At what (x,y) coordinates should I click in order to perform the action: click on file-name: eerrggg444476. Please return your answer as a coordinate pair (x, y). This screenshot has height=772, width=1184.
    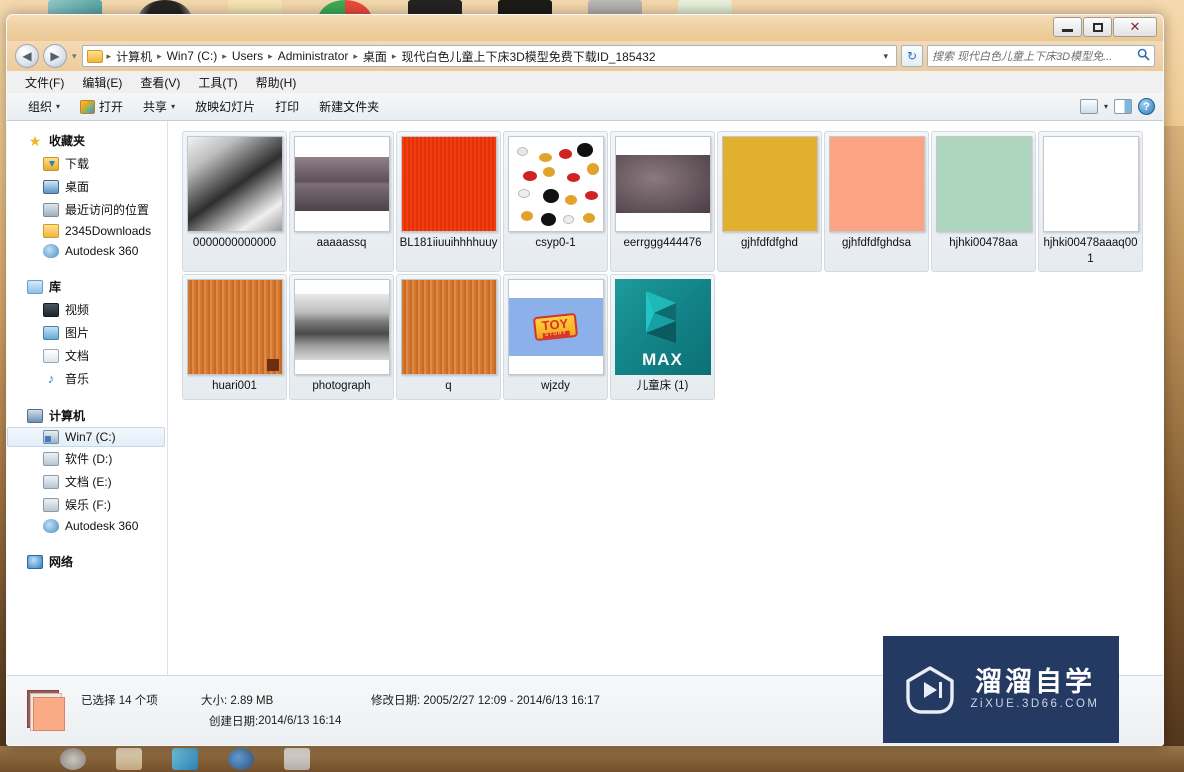
    Looking at the image, I should click on (662, 243).